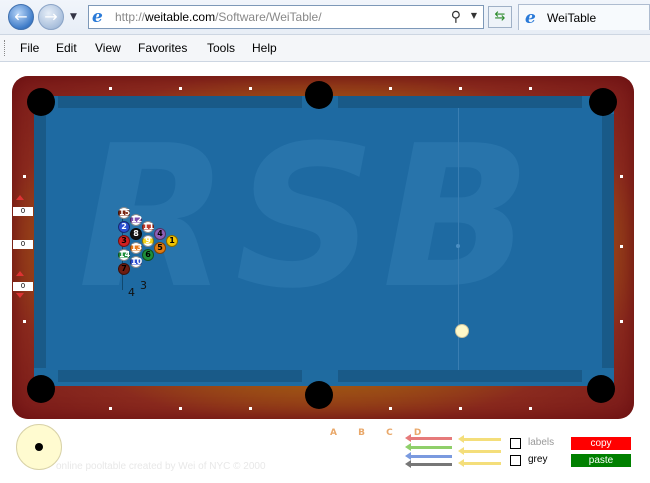 The image size is (650, 483). Describe the element at coordinates (428, 456) in the screenshot. I see `cue-stick-blue-icon` at that location.